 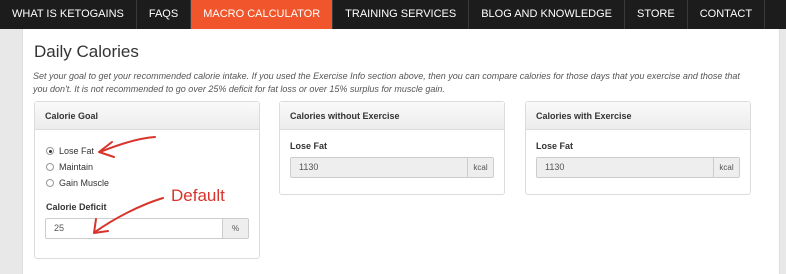 I want to click on maintain-label: Maintain, so click(x=76, y=167).